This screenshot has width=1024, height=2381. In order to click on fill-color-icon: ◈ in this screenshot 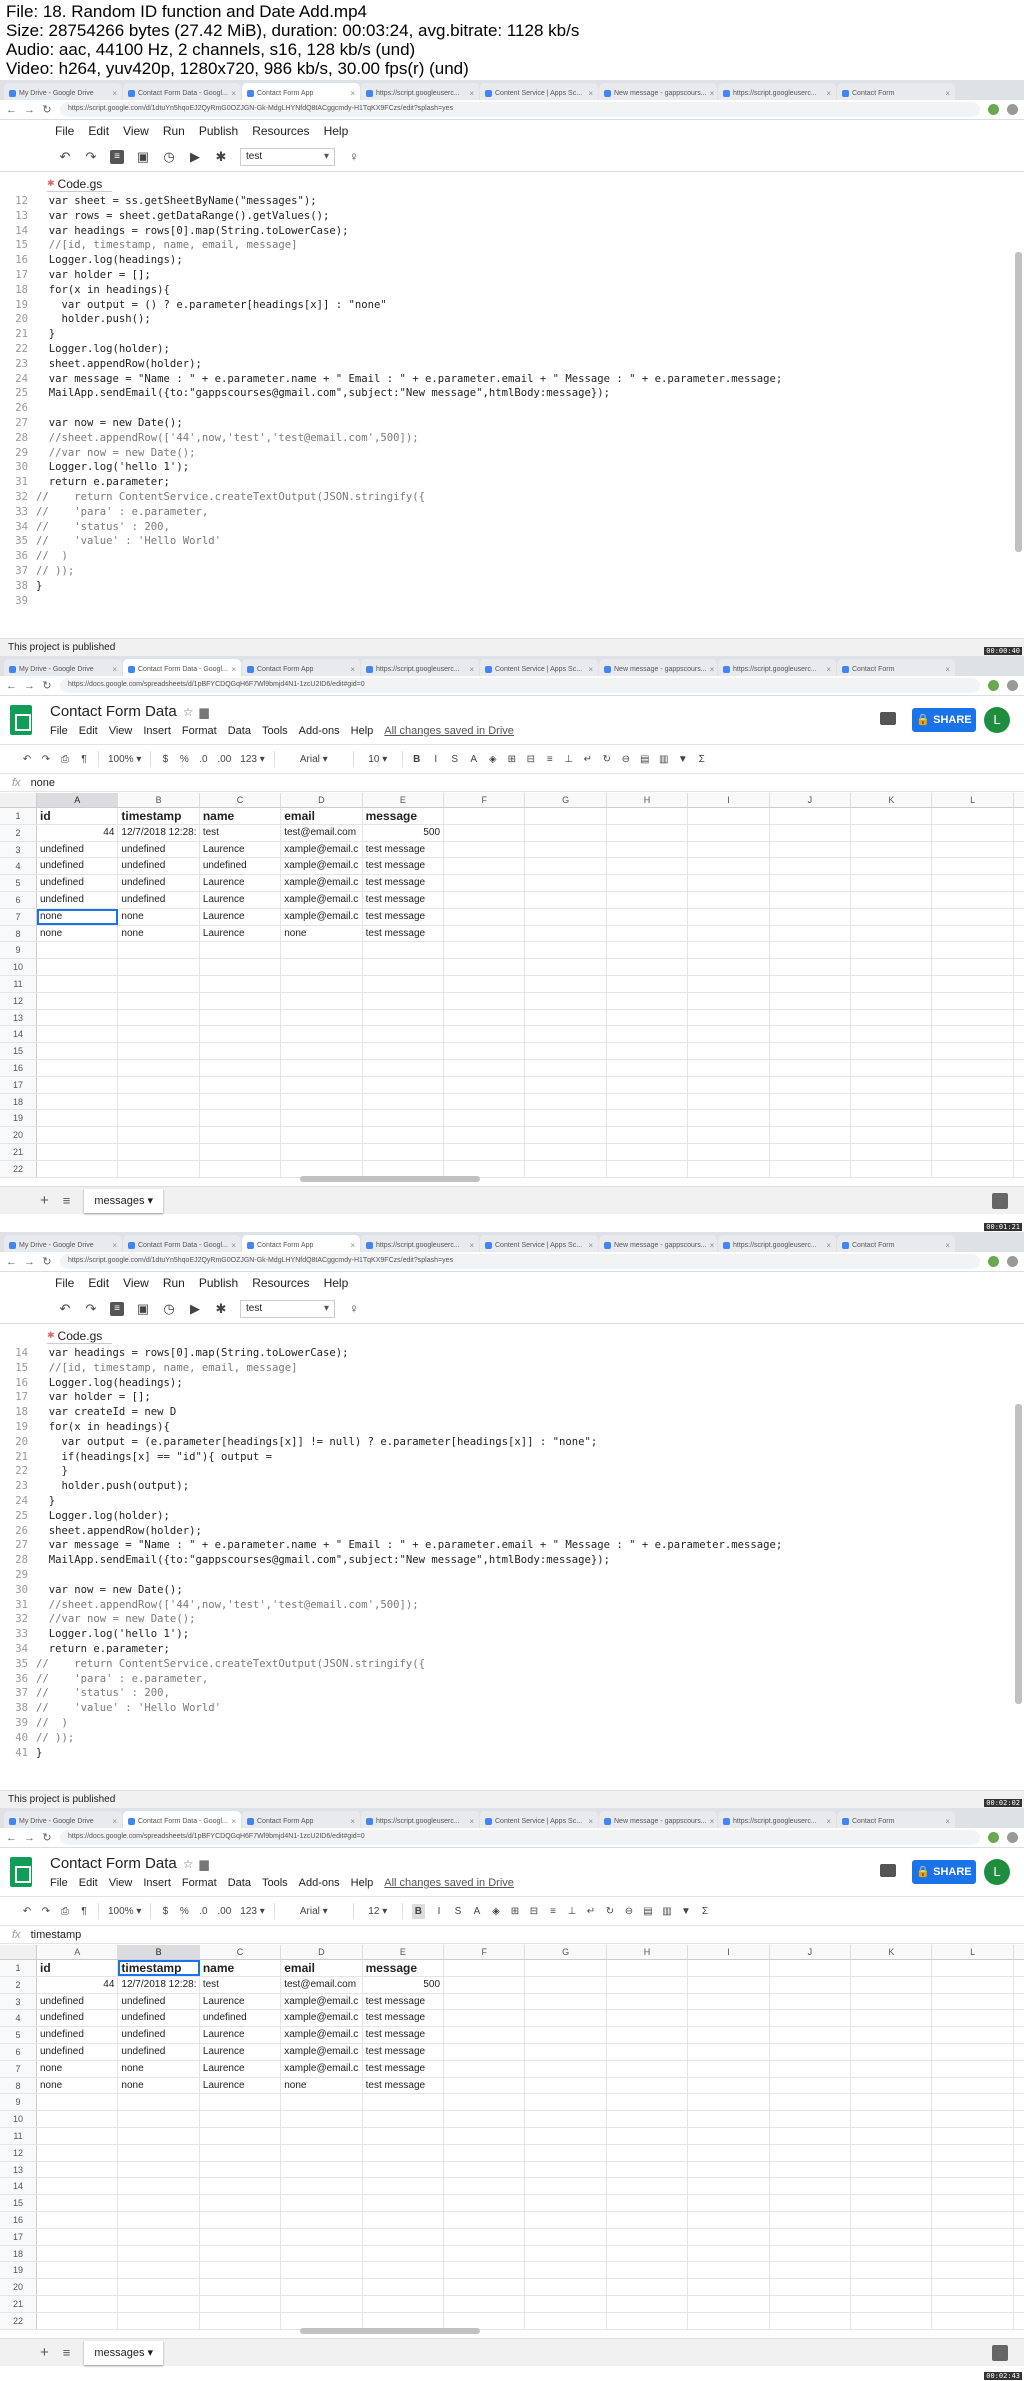, I will do `click(496, 1911)`.